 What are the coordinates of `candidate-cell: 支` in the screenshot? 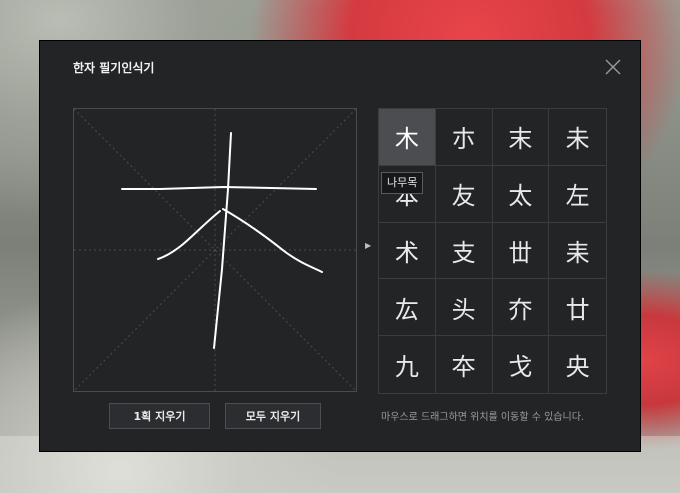 It's located at (464, 251).